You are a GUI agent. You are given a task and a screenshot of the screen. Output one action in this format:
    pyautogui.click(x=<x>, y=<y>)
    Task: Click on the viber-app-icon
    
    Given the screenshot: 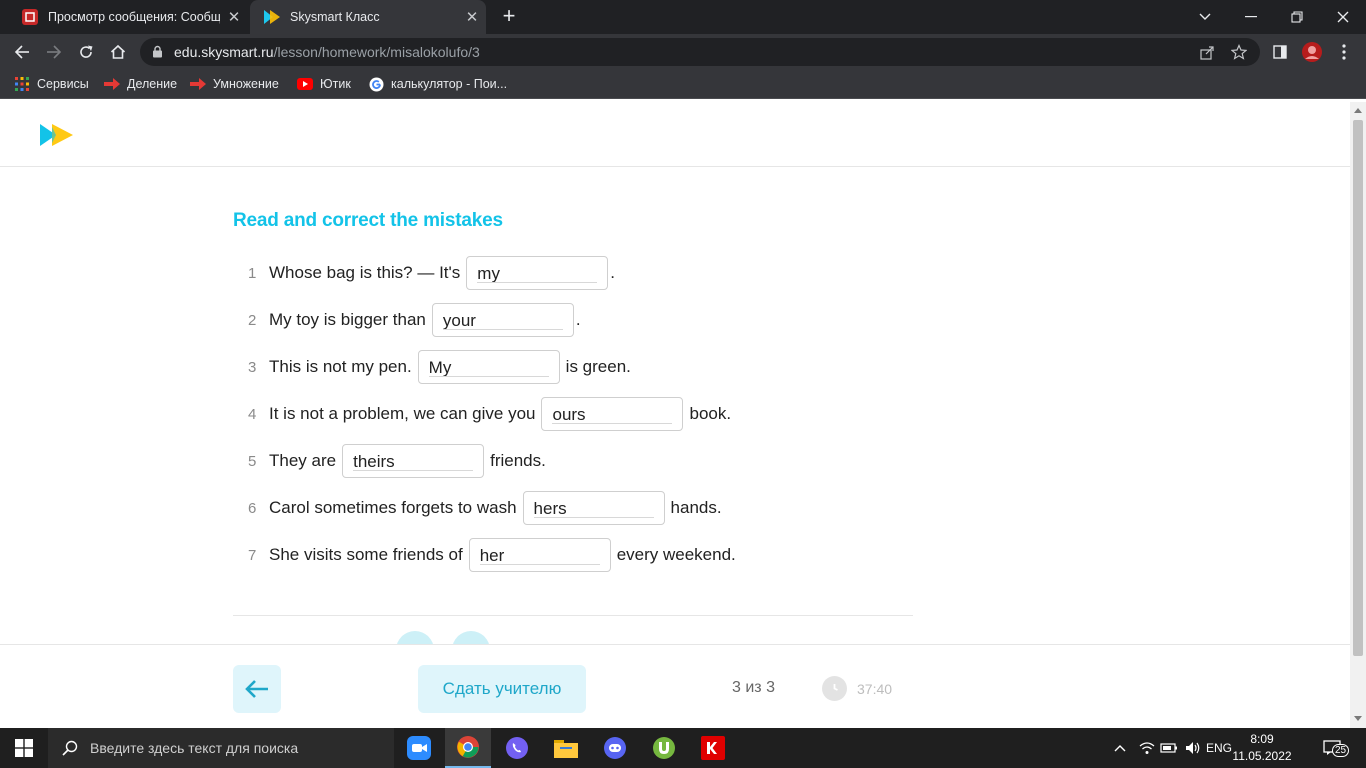 What is the action you would take?
    pyautogui.click(x=517, y=748)
    